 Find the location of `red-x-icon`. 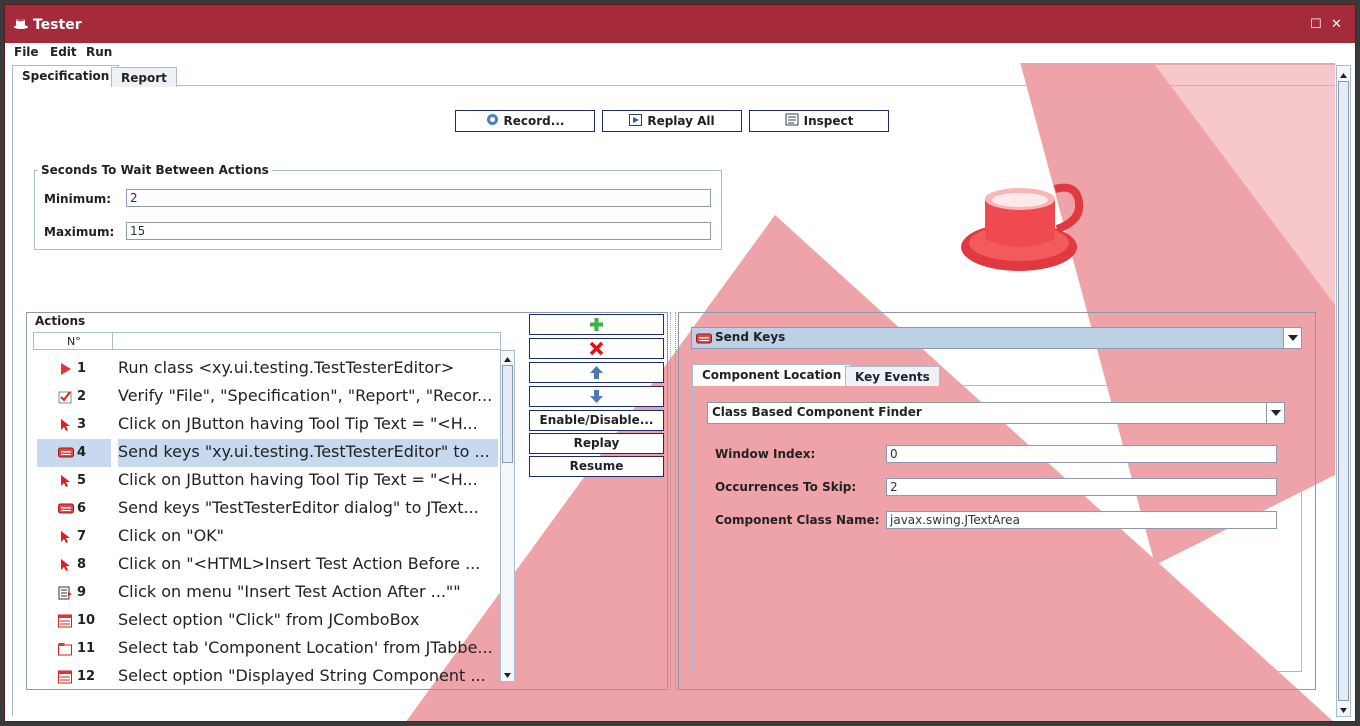

red-x-icon is located at coordinates (596, 348).